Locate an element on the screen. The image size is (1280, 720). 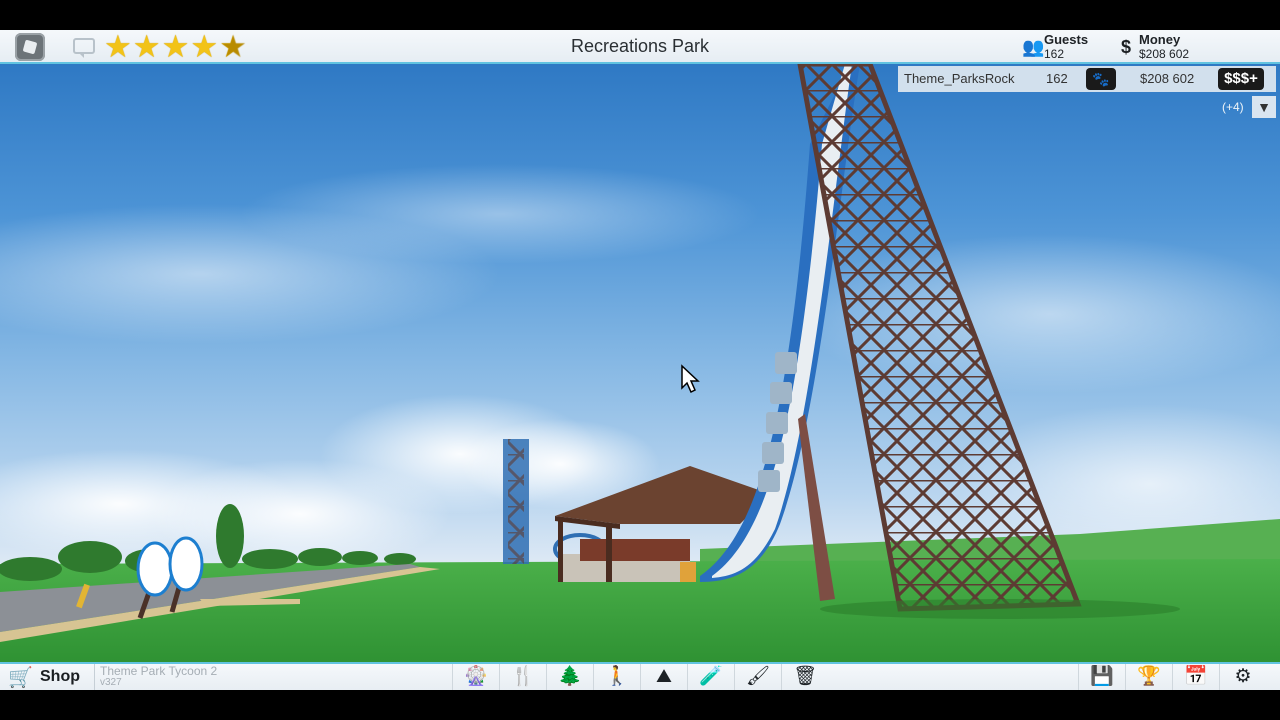
scenery-icon: 🌲 is located at coordinates (569, 677).